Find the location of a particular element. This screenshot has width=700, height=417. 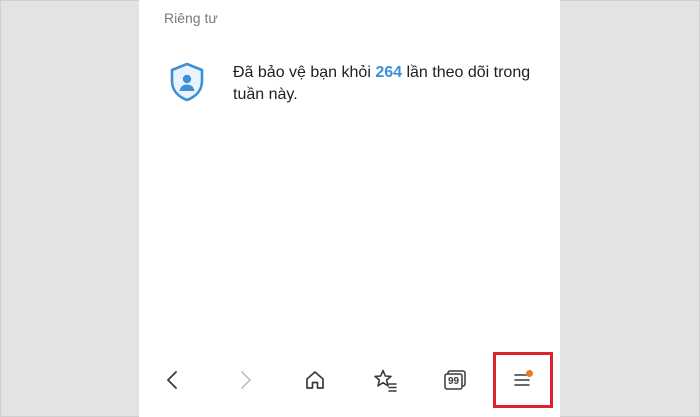

notification-dot is located at coordinates (529, 373).